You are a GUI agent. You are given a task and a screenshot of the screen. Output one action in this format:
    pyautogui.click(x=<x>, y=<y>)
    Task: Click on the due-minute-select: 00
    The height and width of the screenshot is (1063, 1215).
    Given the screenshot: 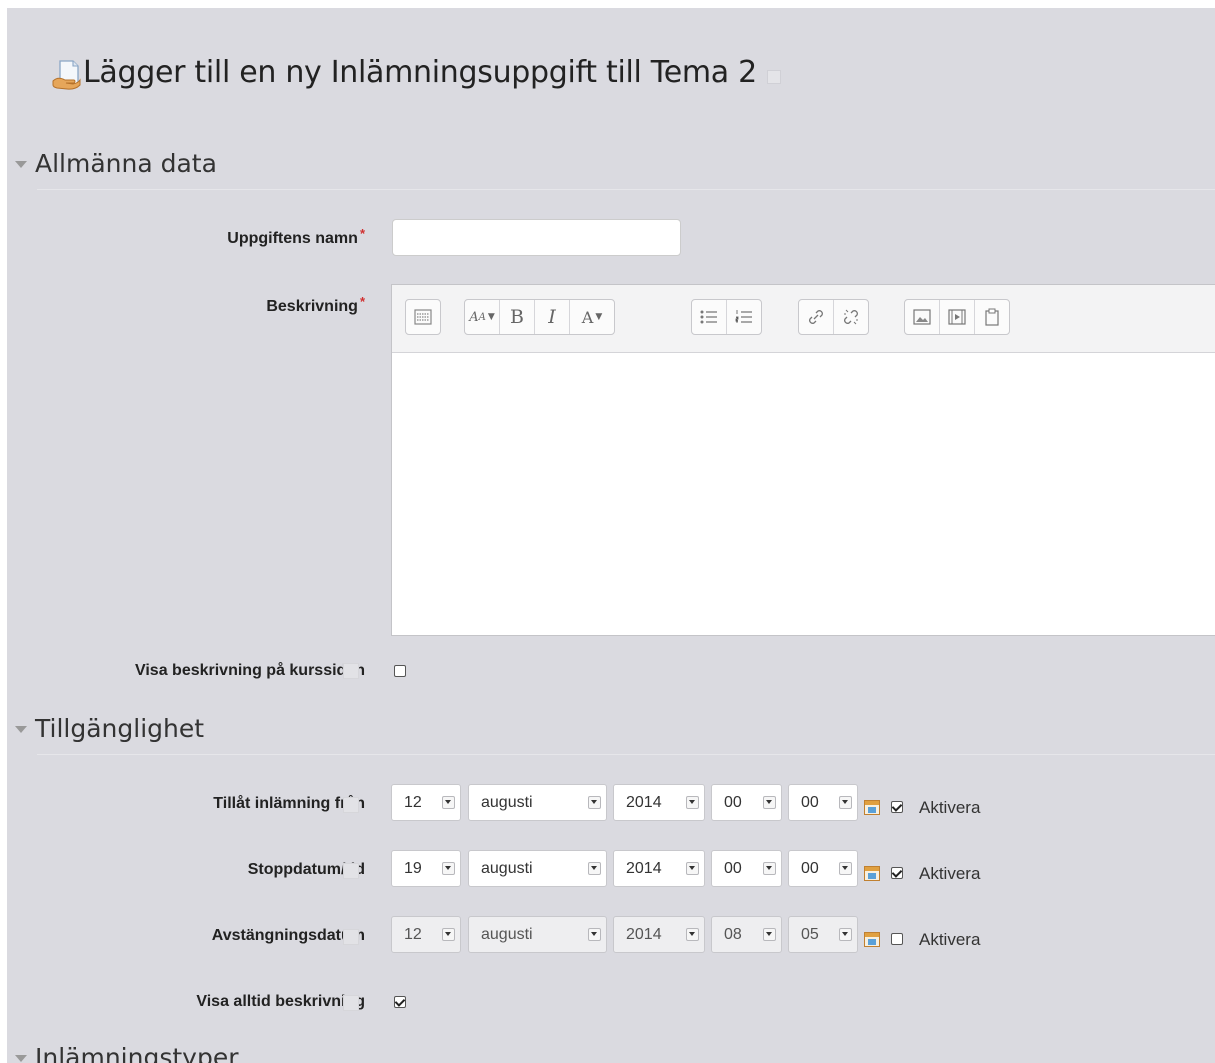 What is the action you would take?
    pyautogui.click(x=823, y=868)
    